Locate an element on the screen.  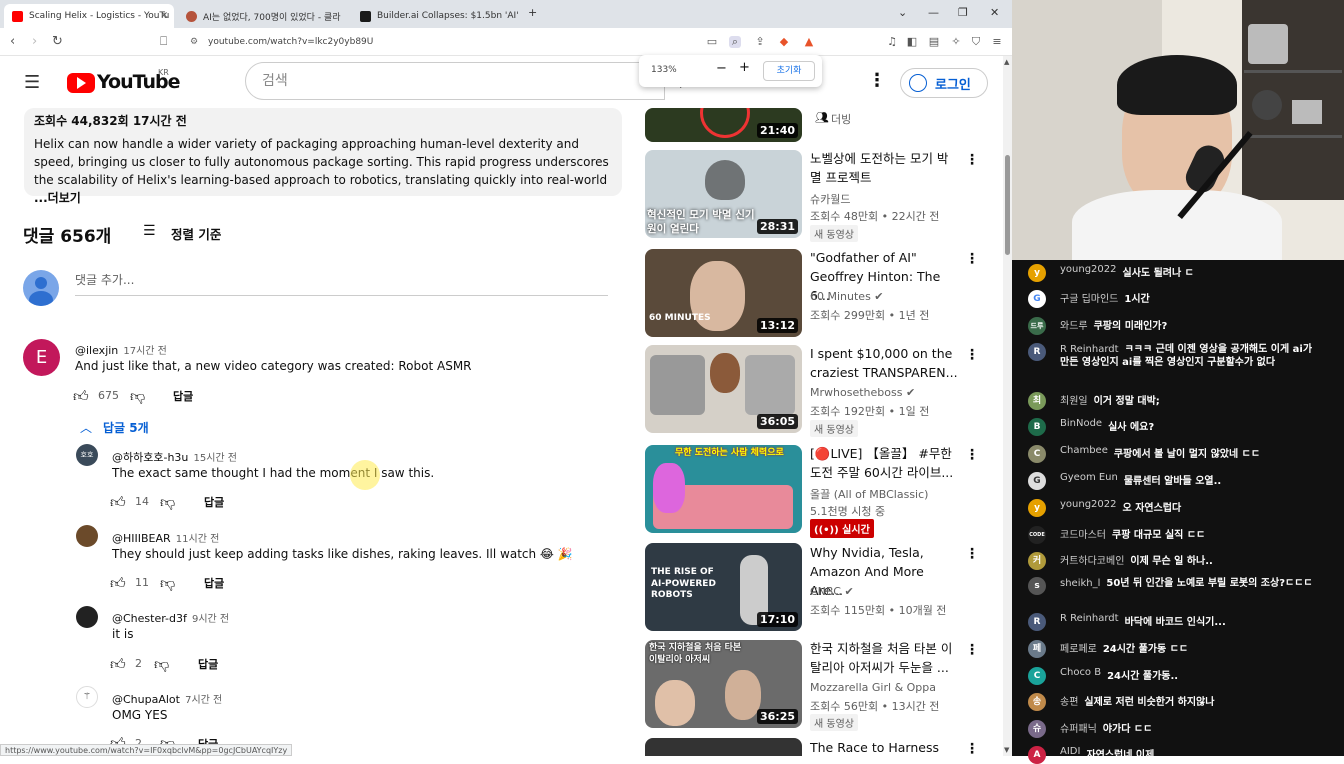
menu-icon: ≡ is located at coordinates (997, 42).